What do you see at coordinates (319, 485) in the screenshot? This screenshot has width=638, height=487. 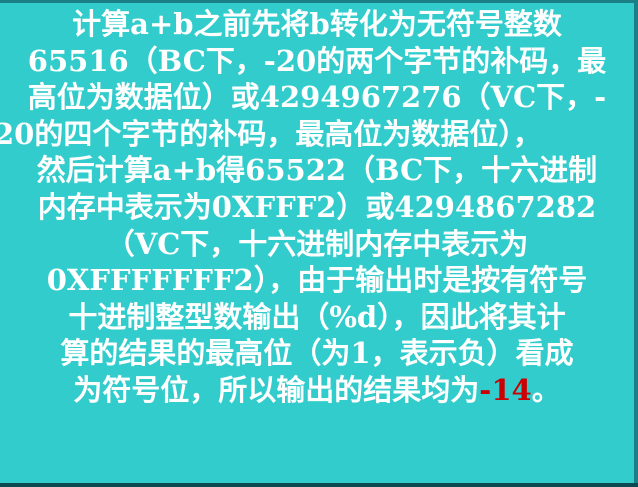 I see `slide-bottom-edge` at bounding box center [319, 485].